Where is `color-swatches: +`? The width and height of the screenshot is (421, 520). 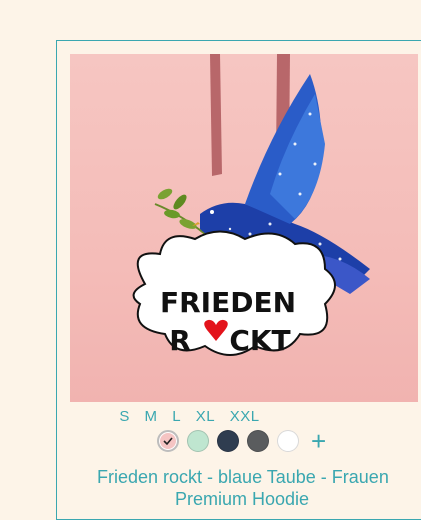
color-swatches: + is located at coordinates (241, 441).